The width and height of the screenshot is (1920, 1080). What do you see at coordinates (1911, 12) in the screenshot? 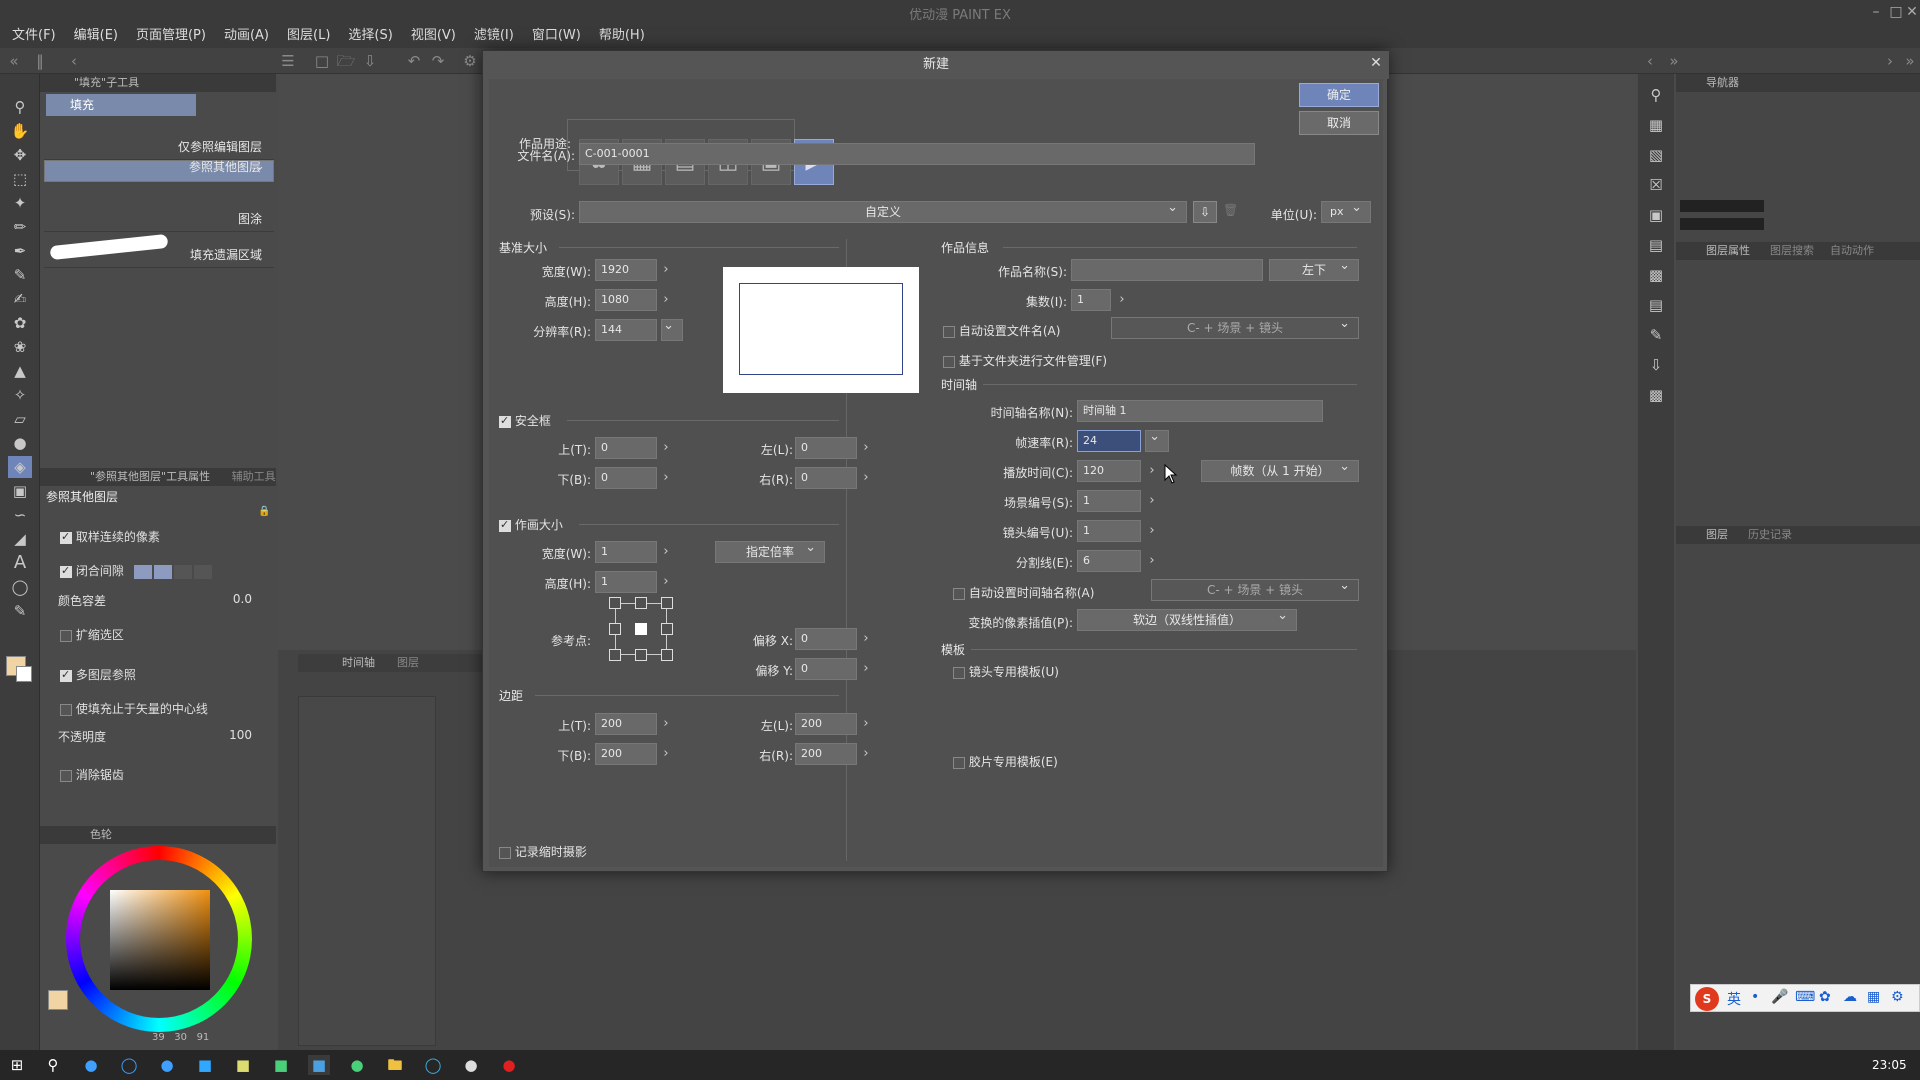
I see `close-icon: ✕` at bounding box center [1911, 12].